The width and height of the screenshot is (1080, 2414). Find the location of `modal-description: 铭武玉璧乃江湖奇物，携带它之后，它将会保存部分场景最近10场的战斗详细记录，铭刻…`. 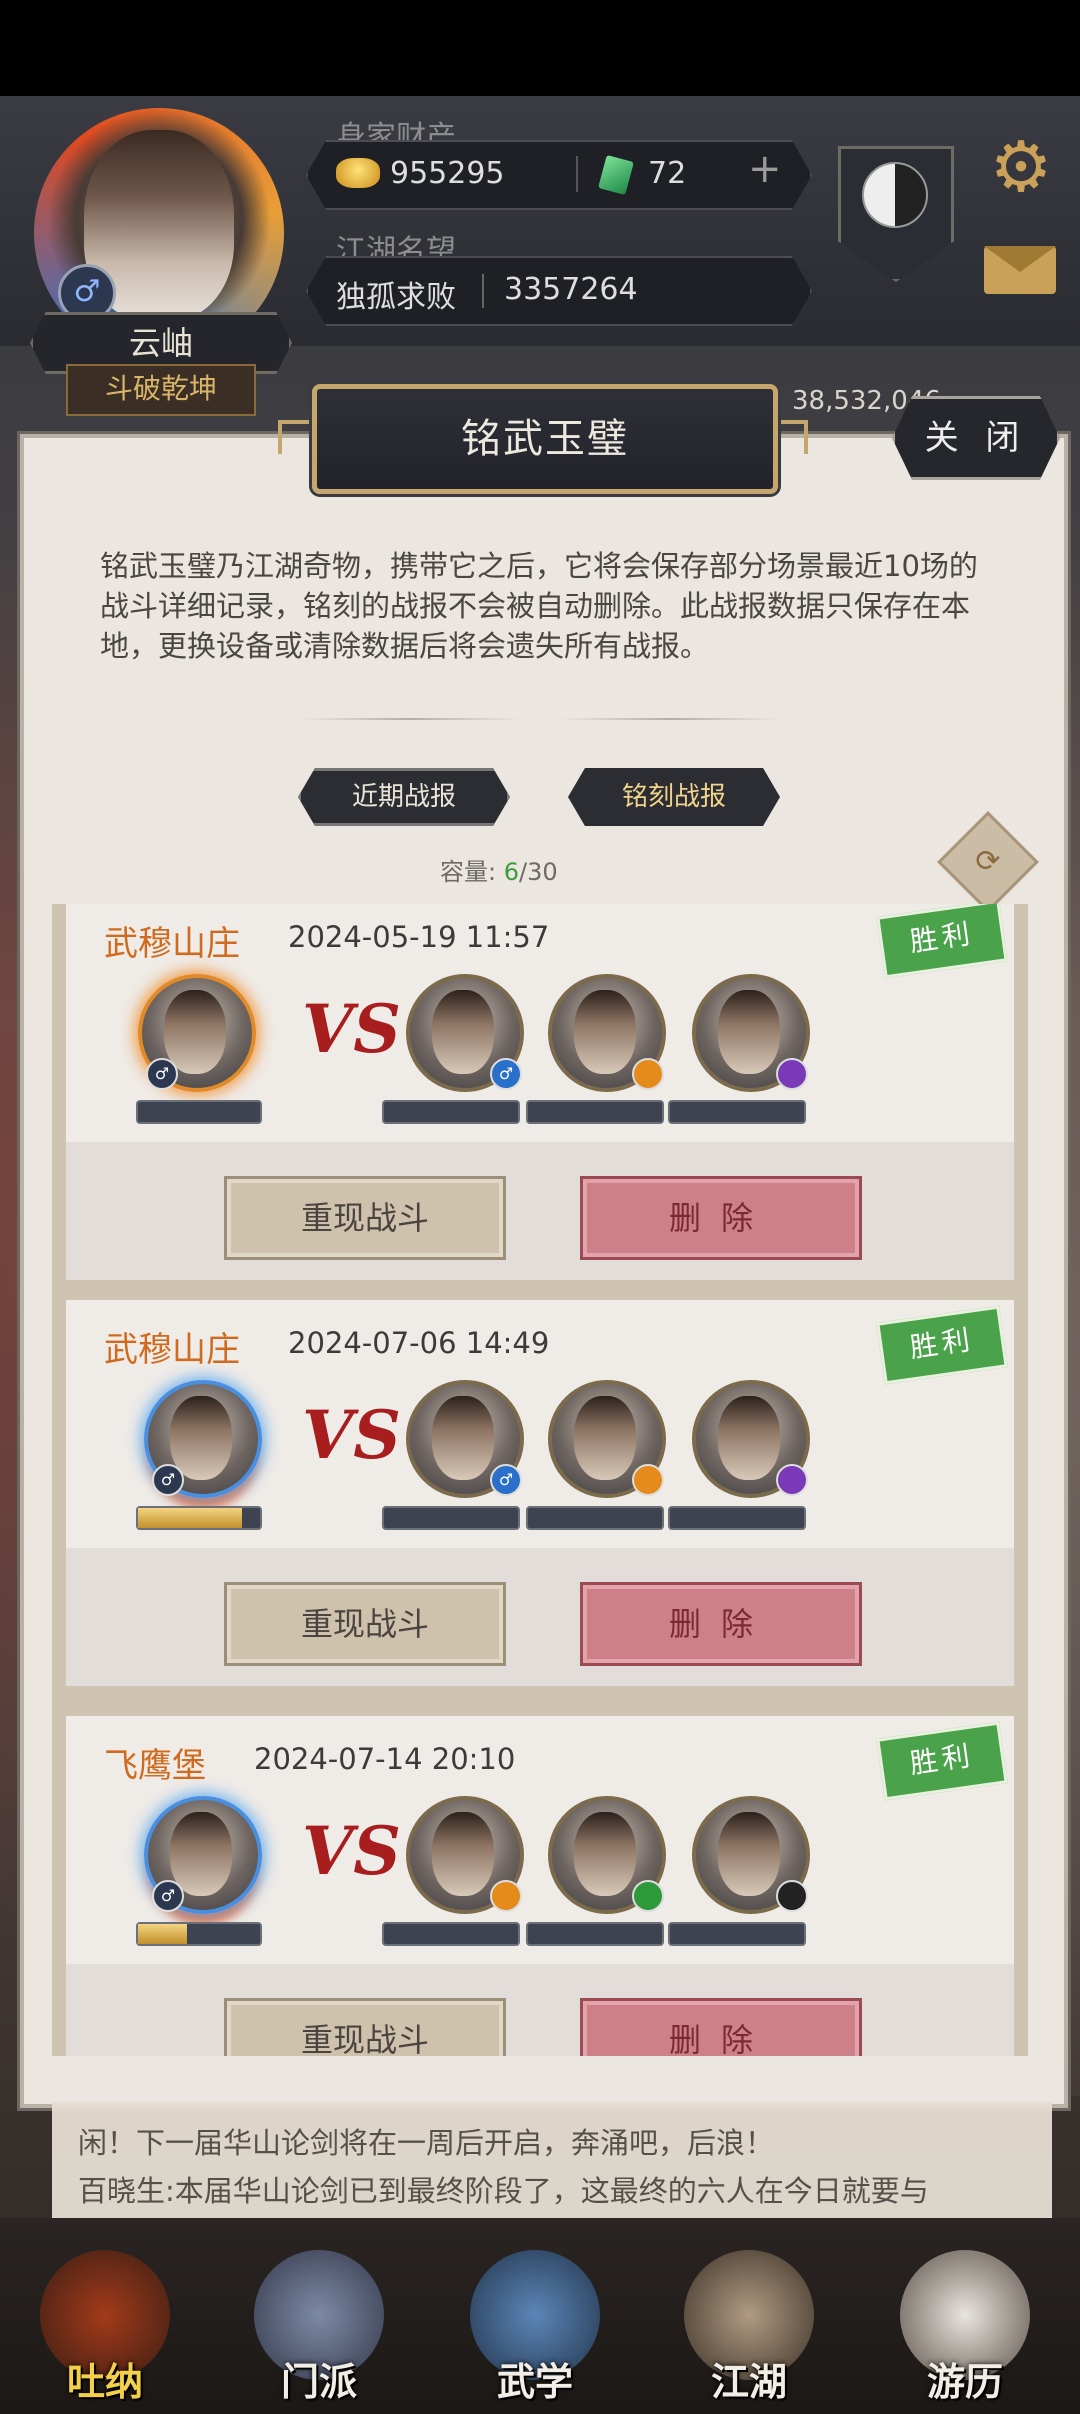

modal-description: 铭武玉璧乃江湖奇物，携带它之后，它将会保存部分场景最近10场的战斗详细记录，铭刻… is located at coordinates (539, 606).